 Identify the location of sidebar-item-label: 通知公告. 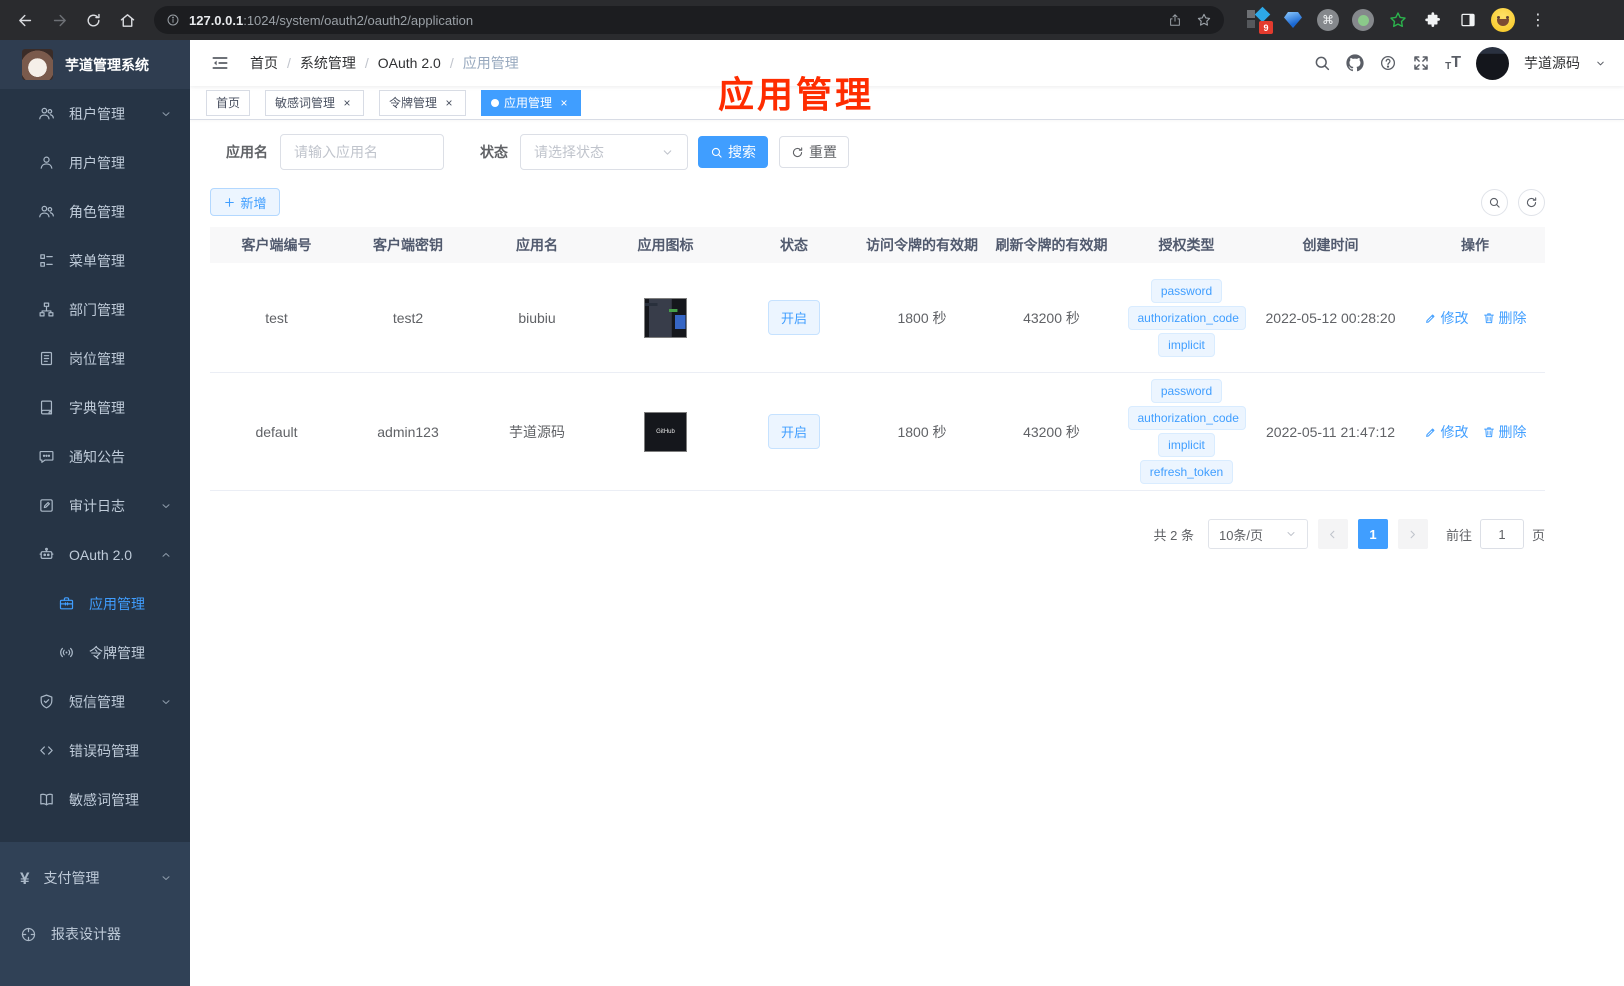
(97, 456).